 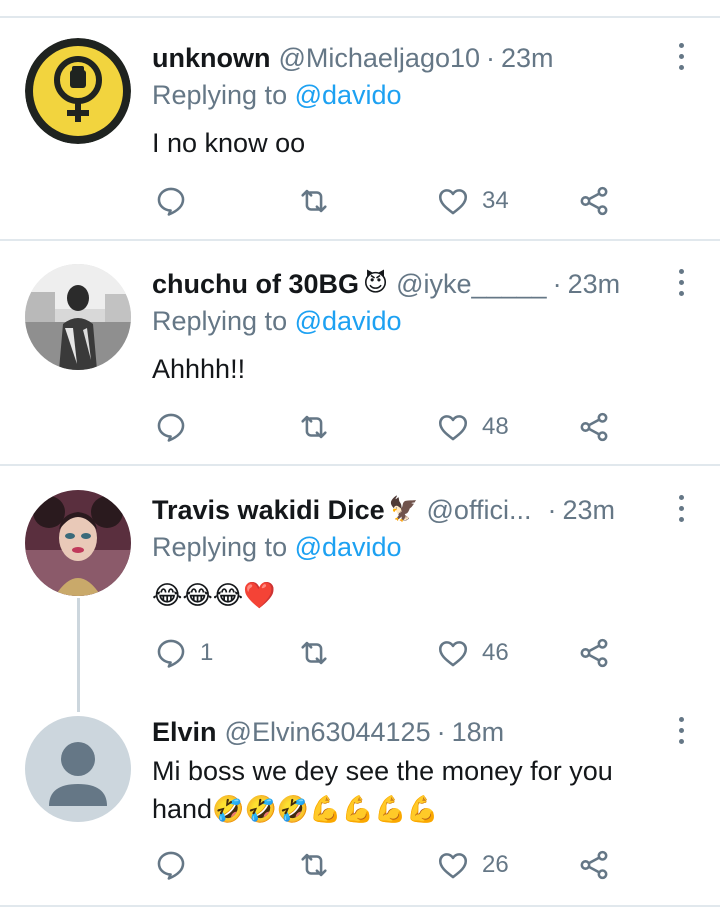 I want to click on timestamp: 18m, so click(x=478, y=732).